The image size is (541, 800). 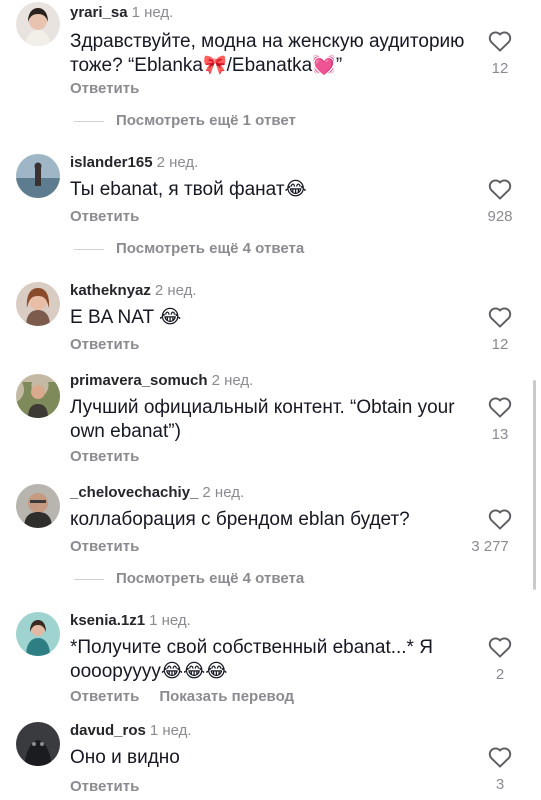 I want to click on like-button: 13, so click(x=500, y=419).